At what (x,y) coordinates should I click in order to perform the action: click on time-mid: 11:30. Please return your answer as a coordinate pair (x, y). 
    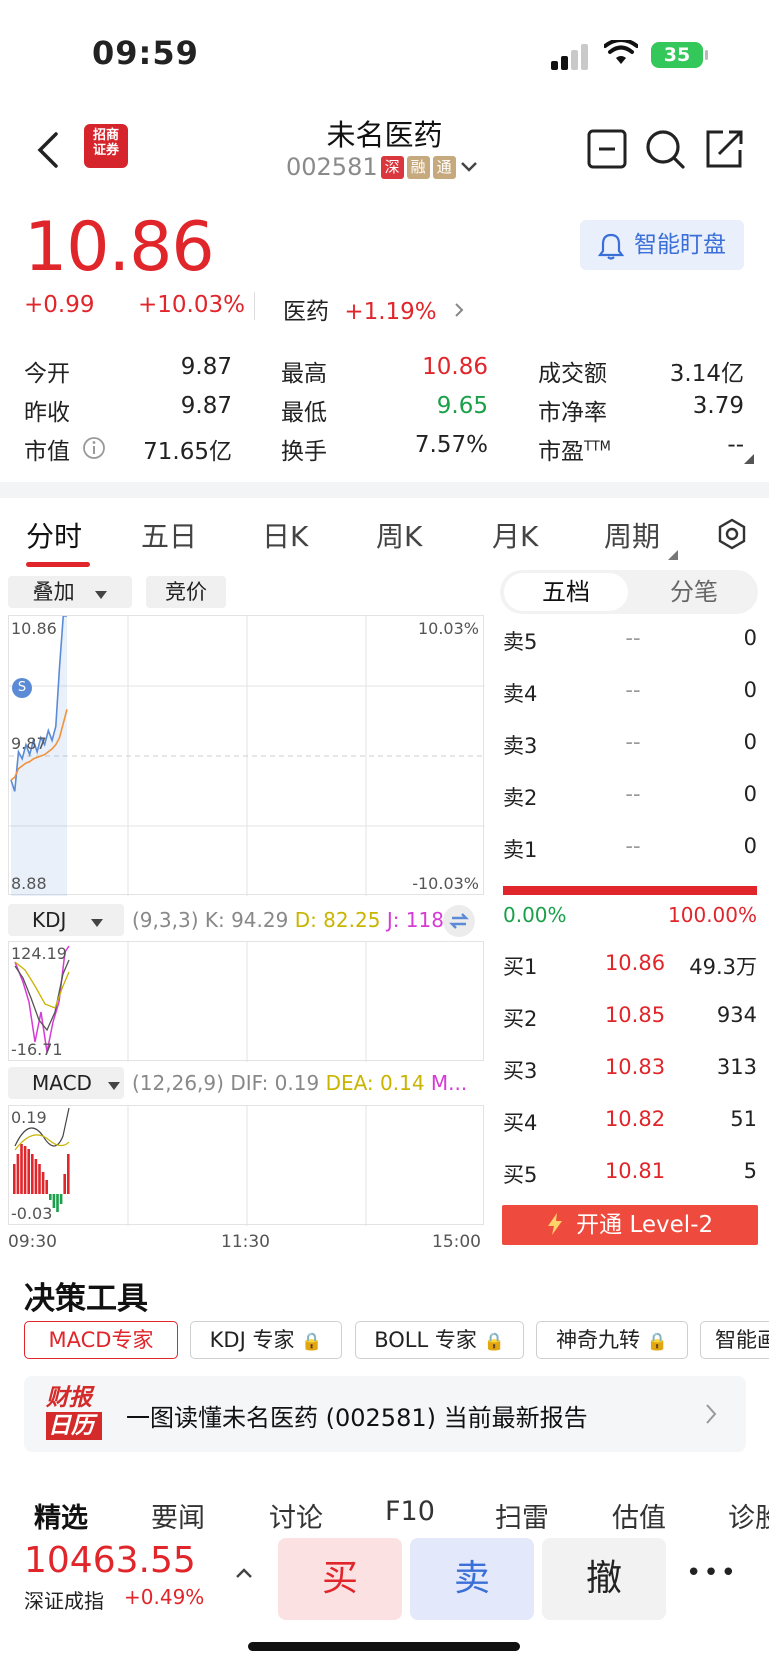
    Looking at the image, I should click on (245, 1242).